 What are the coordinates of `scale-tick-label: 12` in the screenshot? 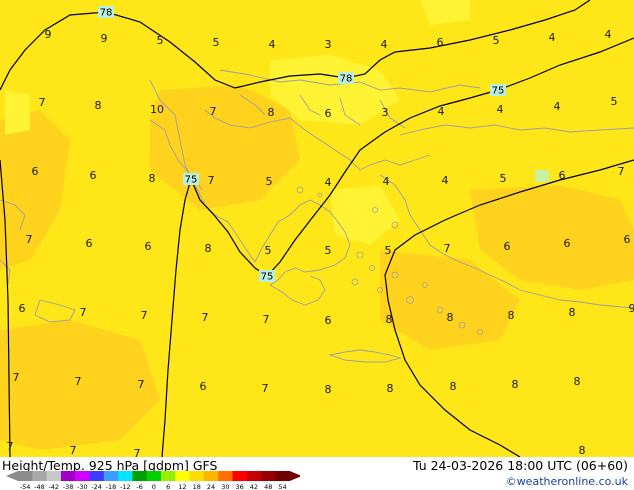 It's located at (182, 486).